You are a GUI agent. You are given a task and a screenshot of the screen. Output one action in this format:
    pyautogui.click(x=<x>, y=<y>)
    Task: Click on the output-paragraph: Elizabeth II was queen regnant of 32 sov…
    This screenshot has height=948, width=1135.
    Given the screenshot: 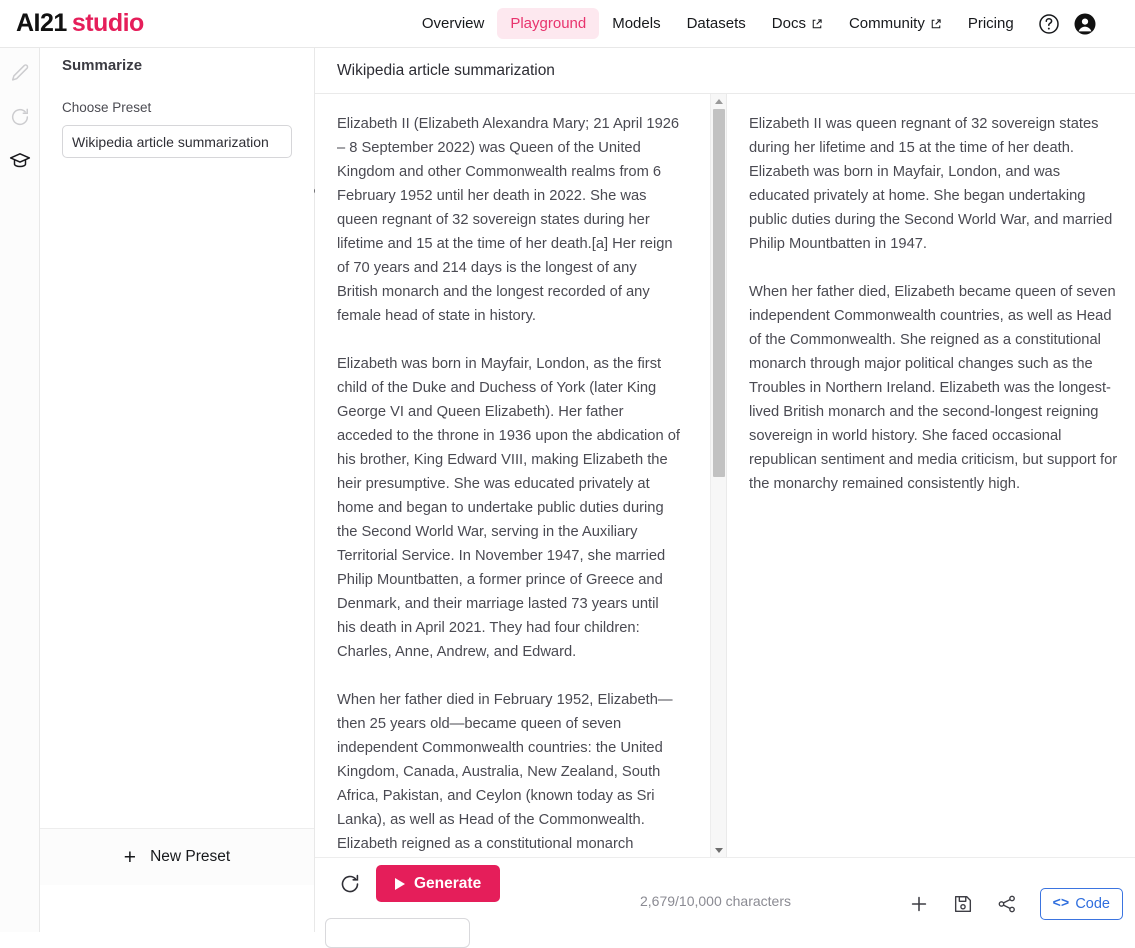 What is the action you would take?
    pyautogui.click(x=931, y=184)
    